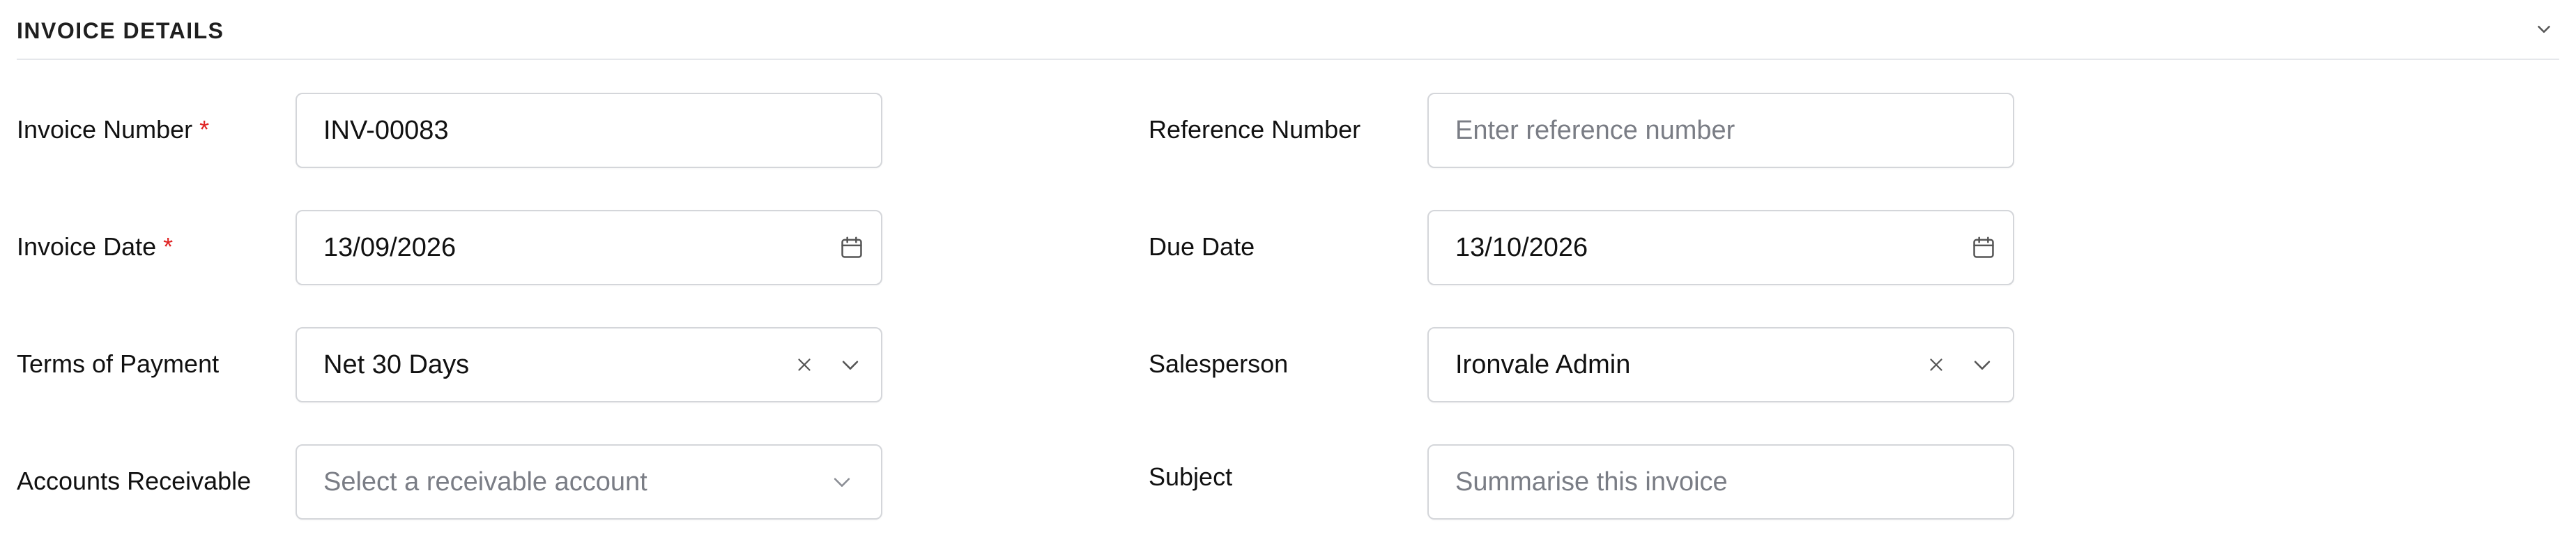 The height and width of the screenshot is (544, 2576). I want to click on section-title: INVOICE DETAILS, so click(120, 30).